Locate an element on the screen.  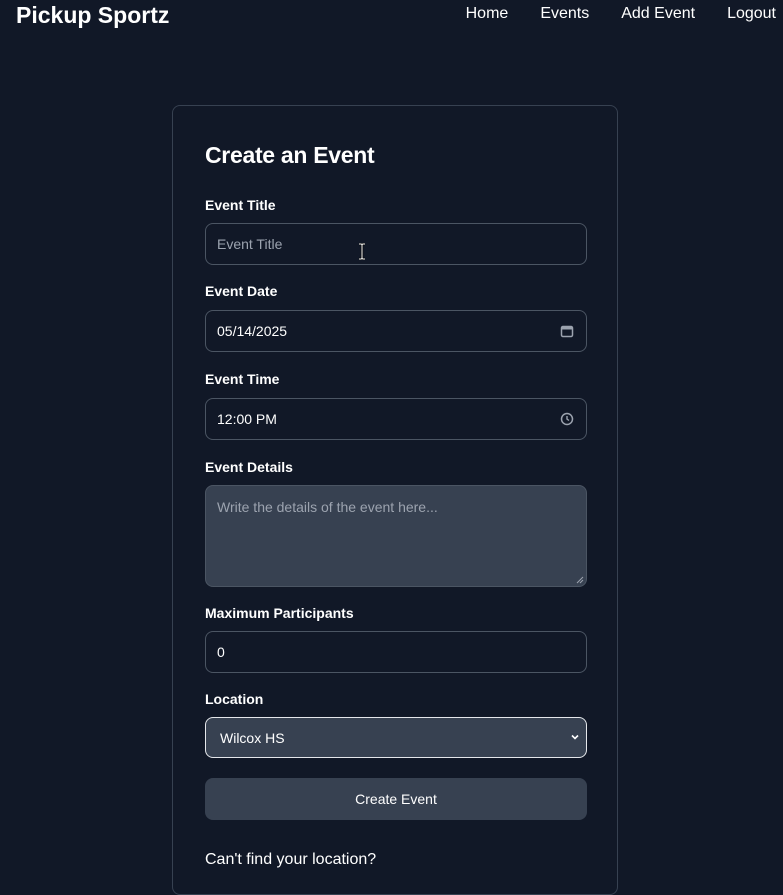
chevron-down-icon is located at coordinates (575, 737).